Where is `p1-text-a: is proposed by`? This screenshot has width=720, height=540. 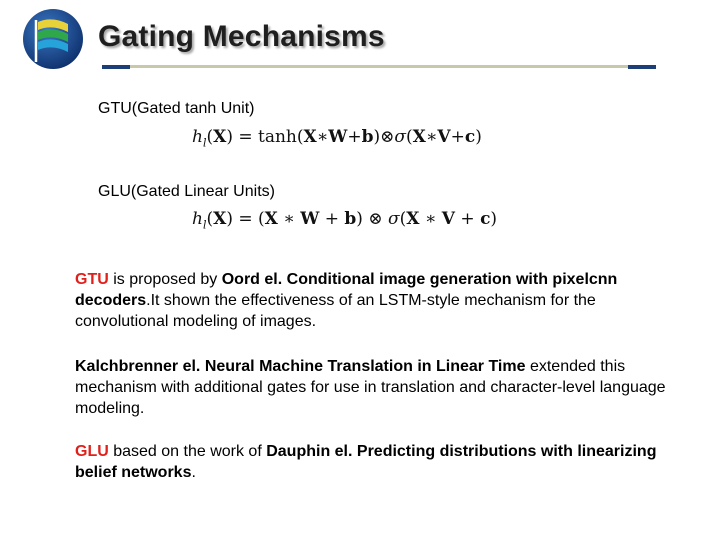
p1-text-a: is proposed by is located at coordinates (165, 279).